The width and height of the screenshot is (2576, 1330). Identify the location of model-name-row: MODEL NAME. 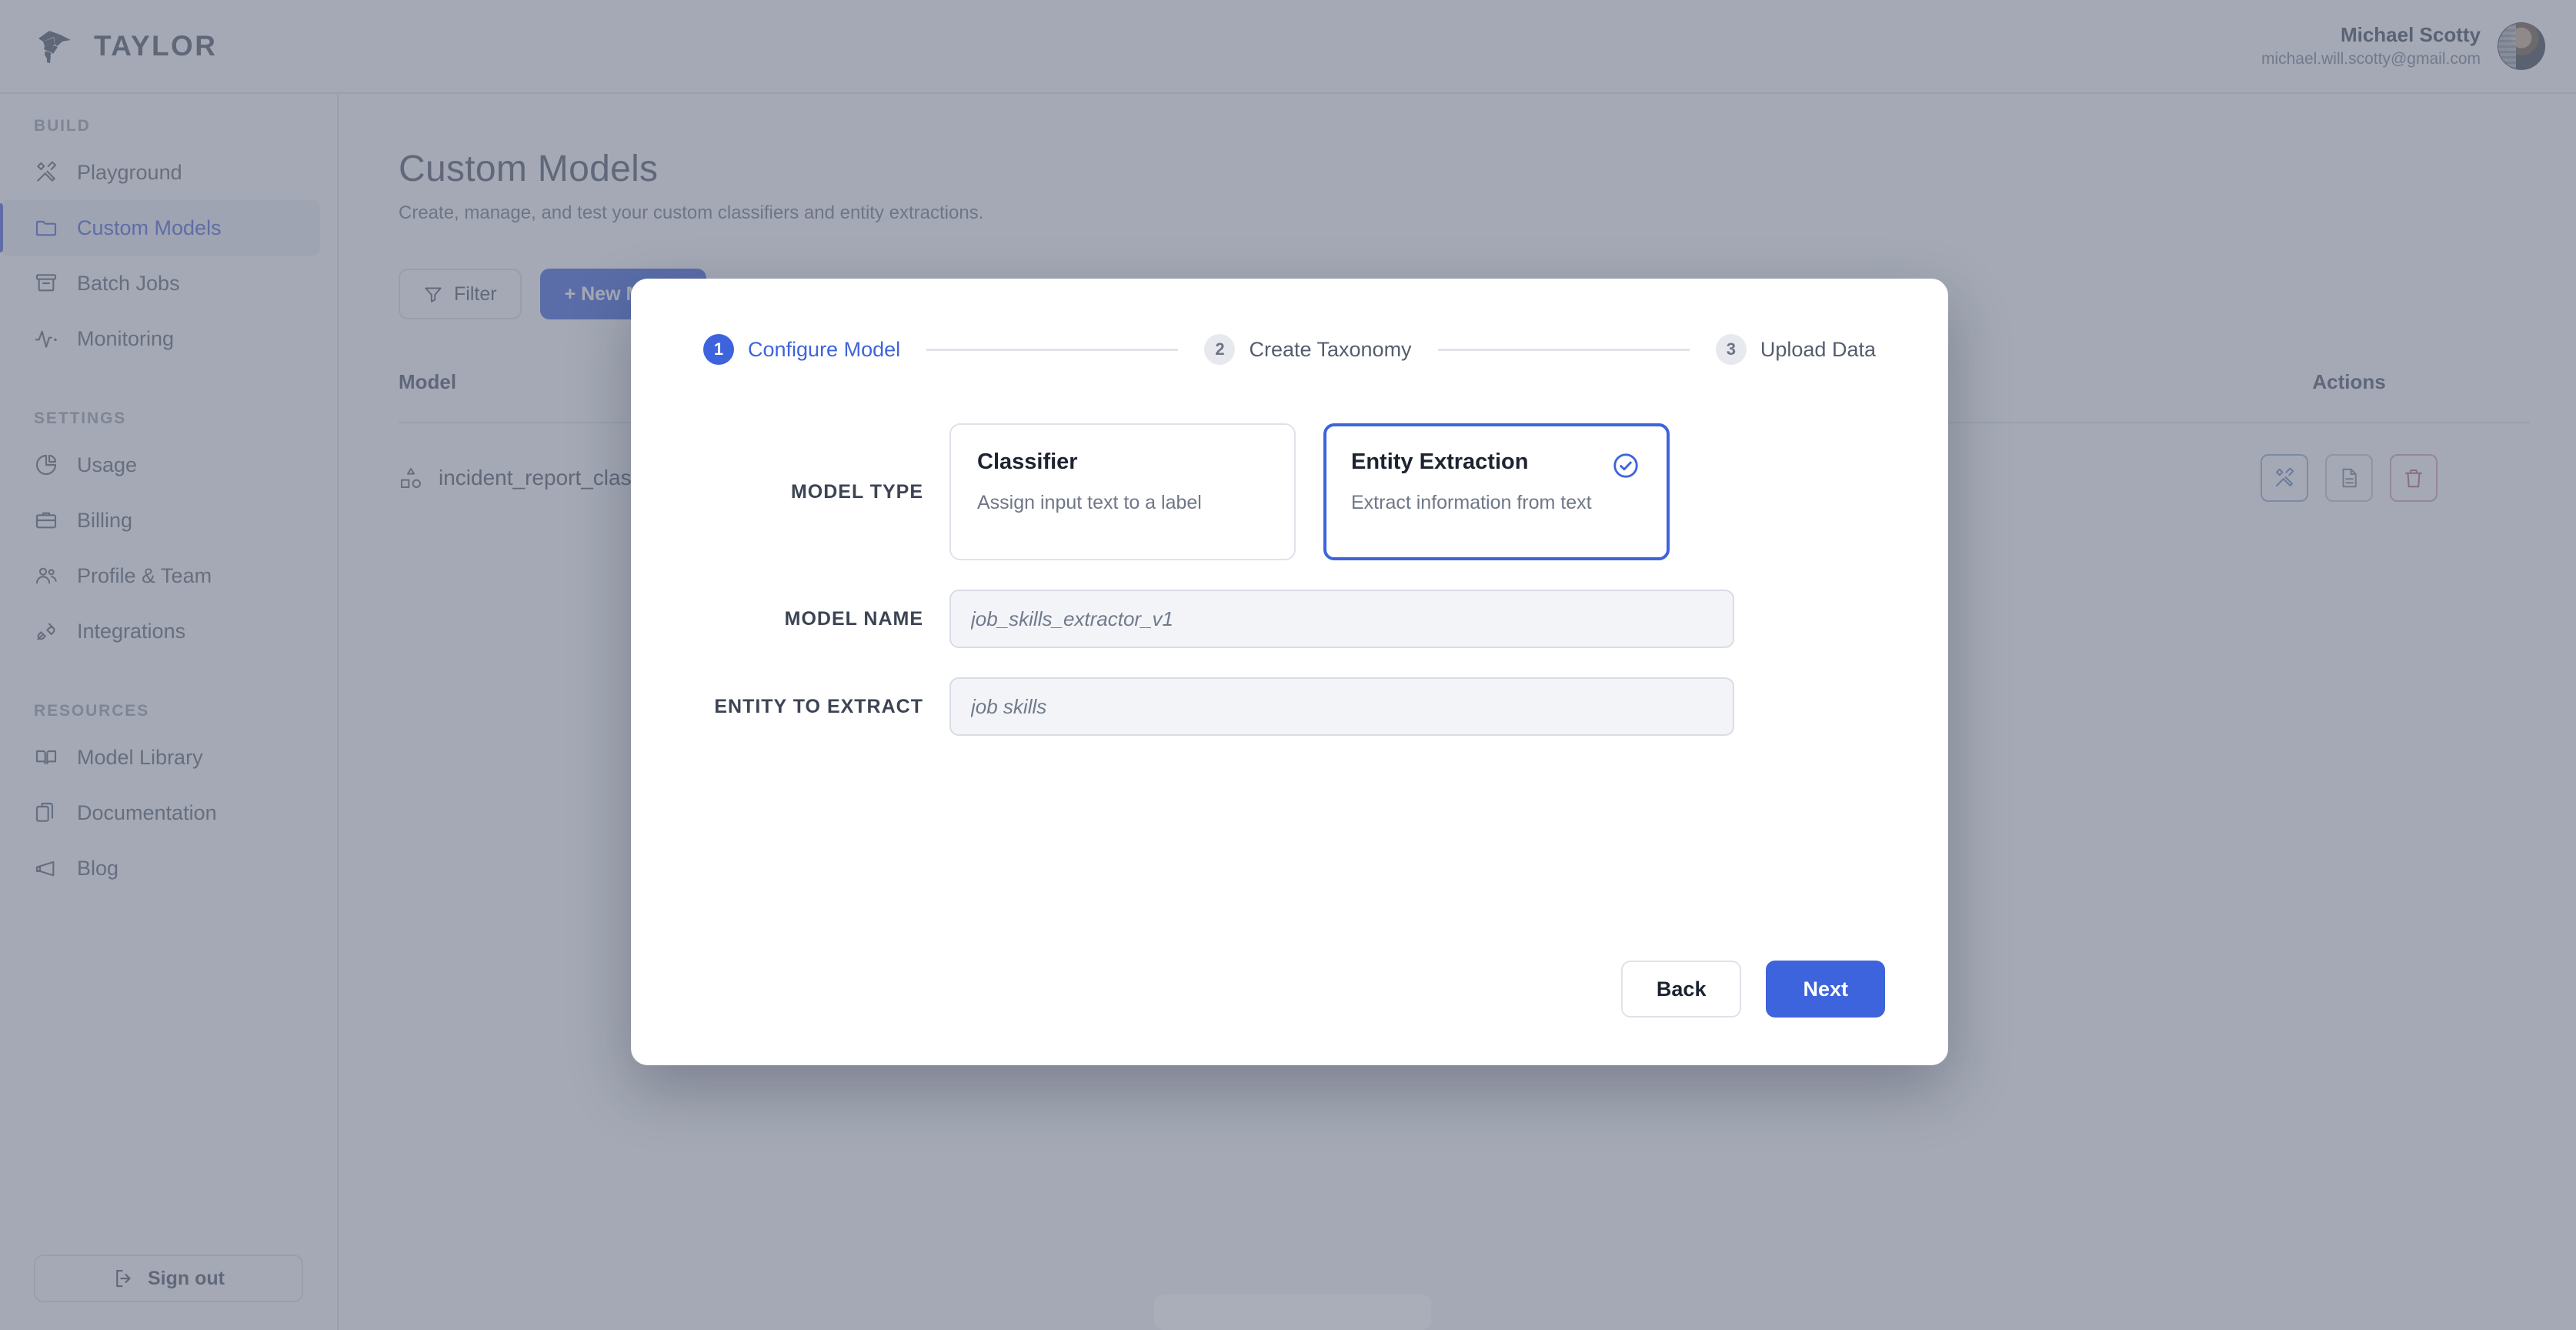
(1290, 619).